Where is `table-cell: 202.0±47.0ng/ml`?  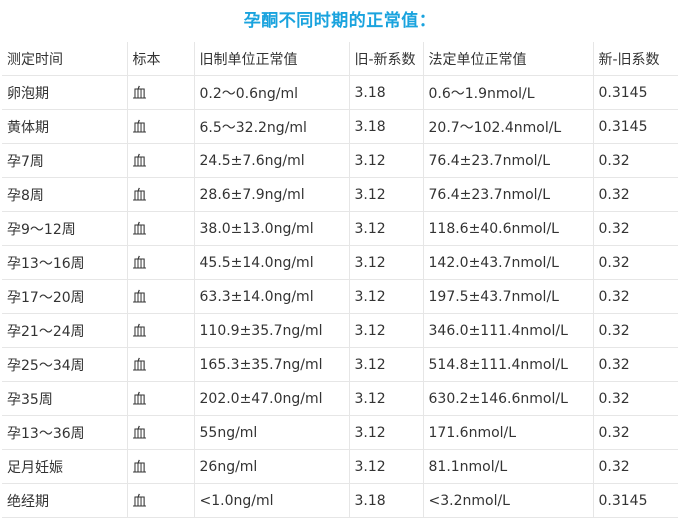 table-cell: 202.0±47.0ng/ml is located at coordinates (272, 398).